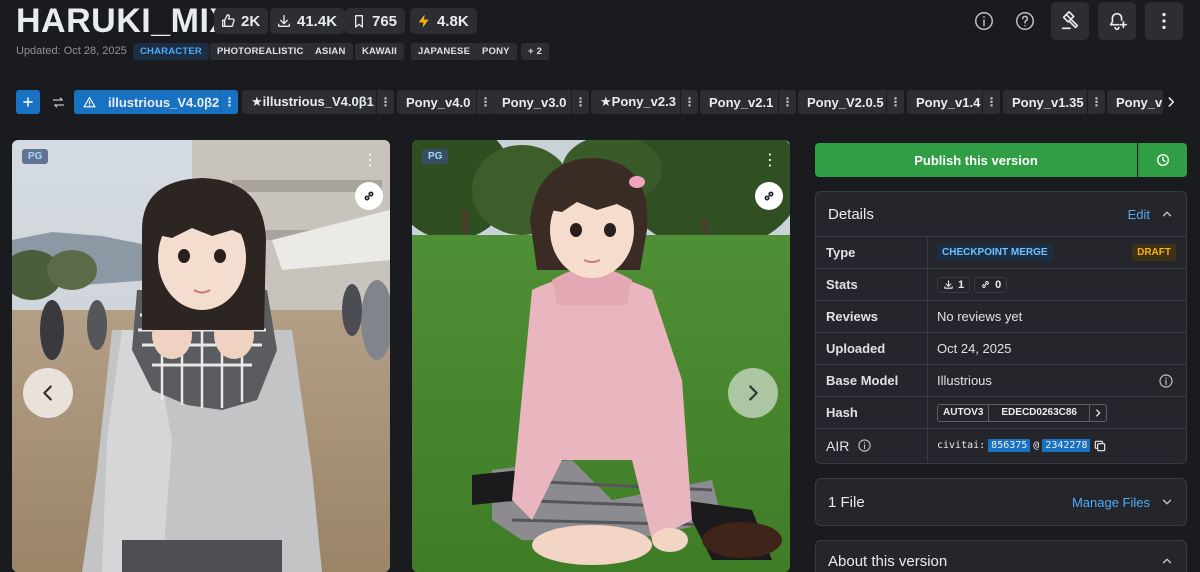 The width and height of the screenshot is (1200, 572). What do you see at coordinates (872, 284) in the screenshot?
I see `row-key: Stats` at bounding box center [872, 284].